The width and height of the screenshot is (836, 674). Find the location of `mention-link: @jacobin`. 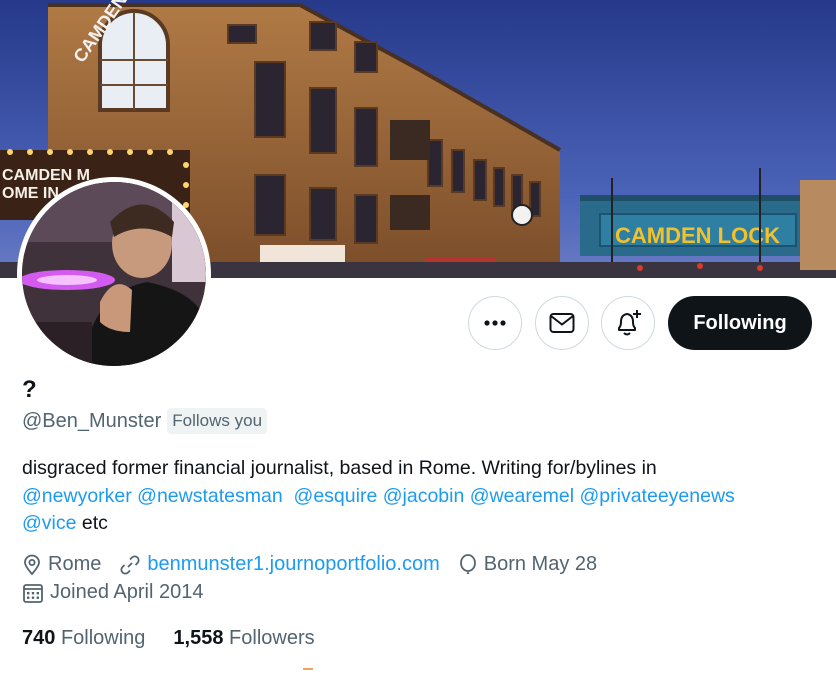

mention-link: @jacobin is located at coordinates (424, 496).